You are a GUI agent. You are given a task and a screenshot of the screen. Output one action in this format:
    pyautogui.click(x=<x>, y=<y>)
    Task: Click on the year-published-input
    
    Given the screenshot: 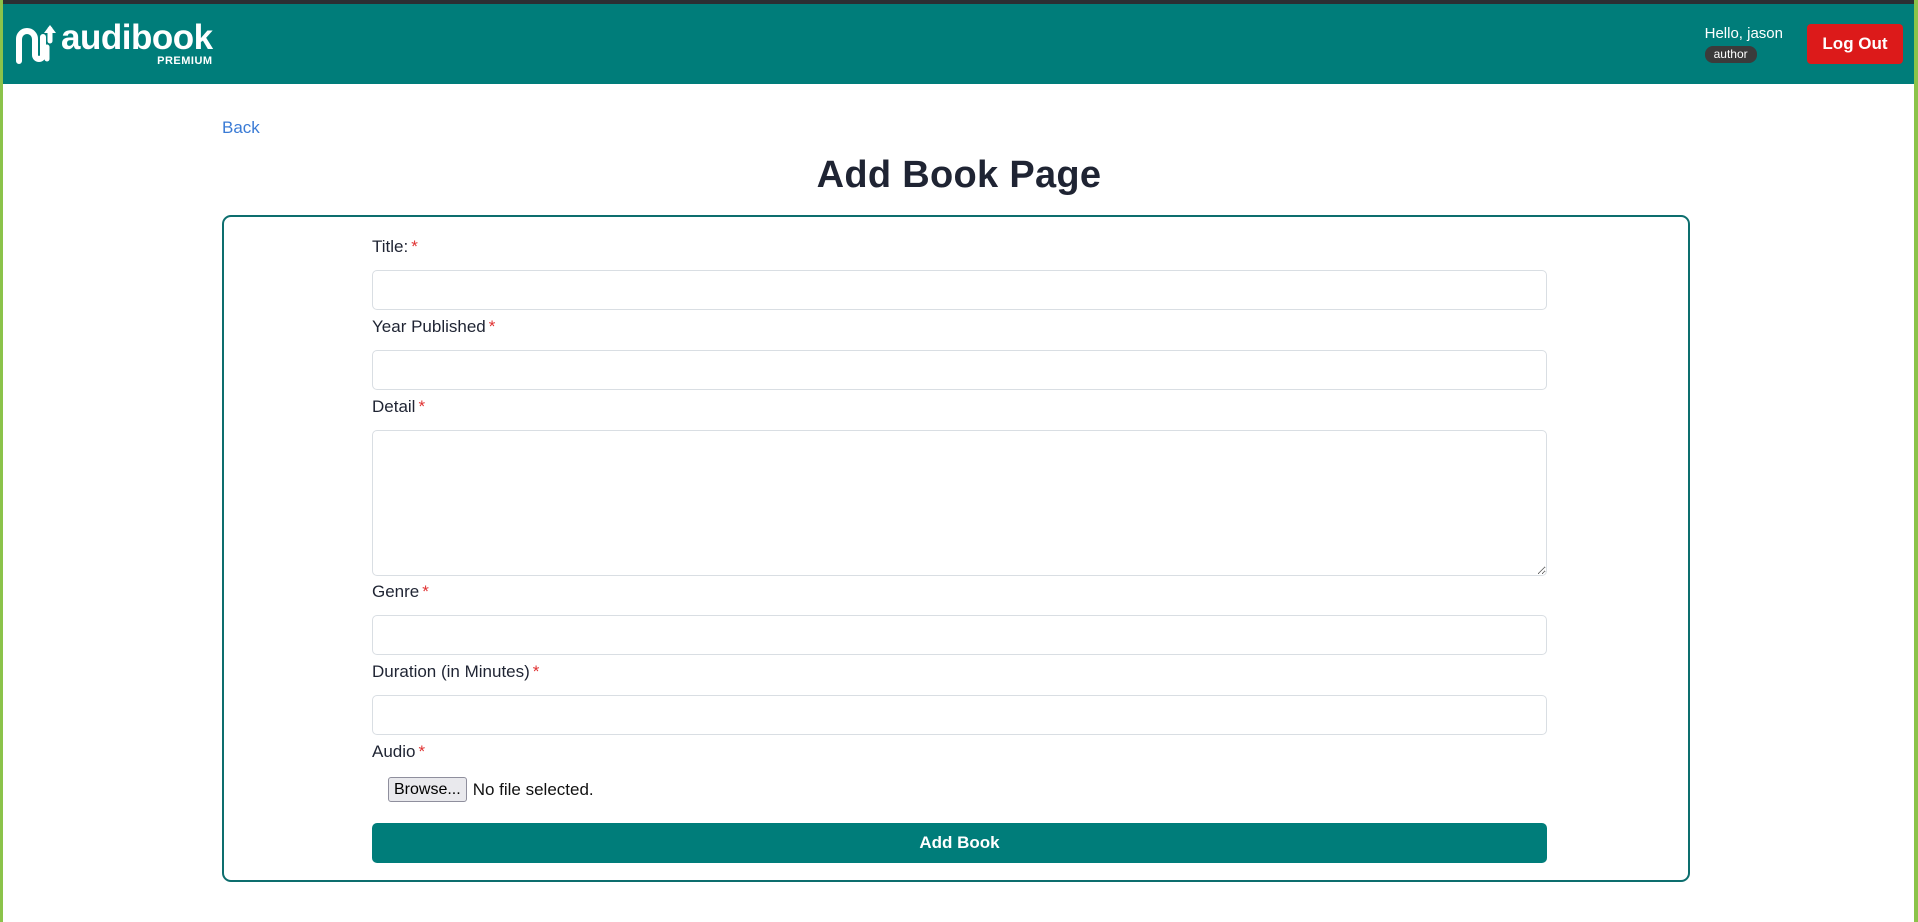 What is the action you would take?
    pyautogui.click(x=959, y=370)
    